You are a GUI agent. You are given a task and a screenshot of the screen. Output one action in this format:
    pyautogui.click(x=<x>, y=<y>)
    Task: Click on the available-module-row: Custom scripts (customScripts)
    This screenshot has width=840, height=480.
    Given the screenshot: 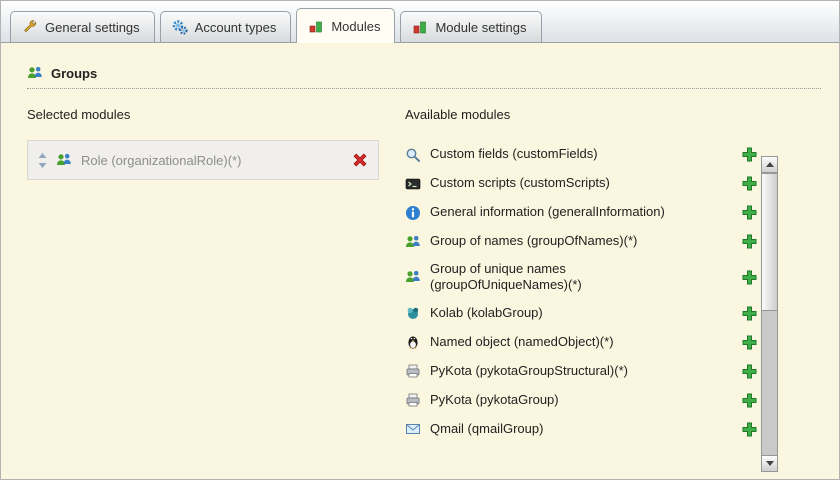 What is the action you would take?
    pyautogui.click(x=581, y=183)
    